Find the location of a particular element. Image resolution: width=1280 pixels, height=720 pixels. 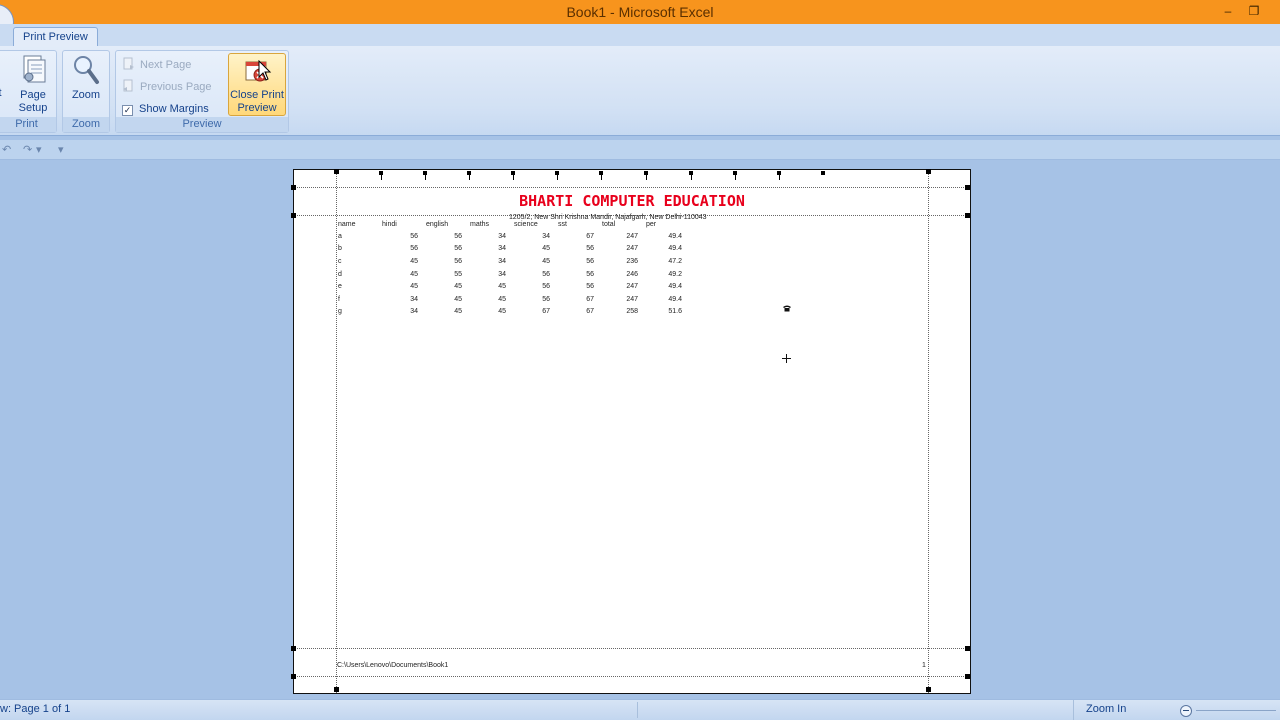

ribbon-tab-strip: Print Preview is located at coordinates (640, 35).